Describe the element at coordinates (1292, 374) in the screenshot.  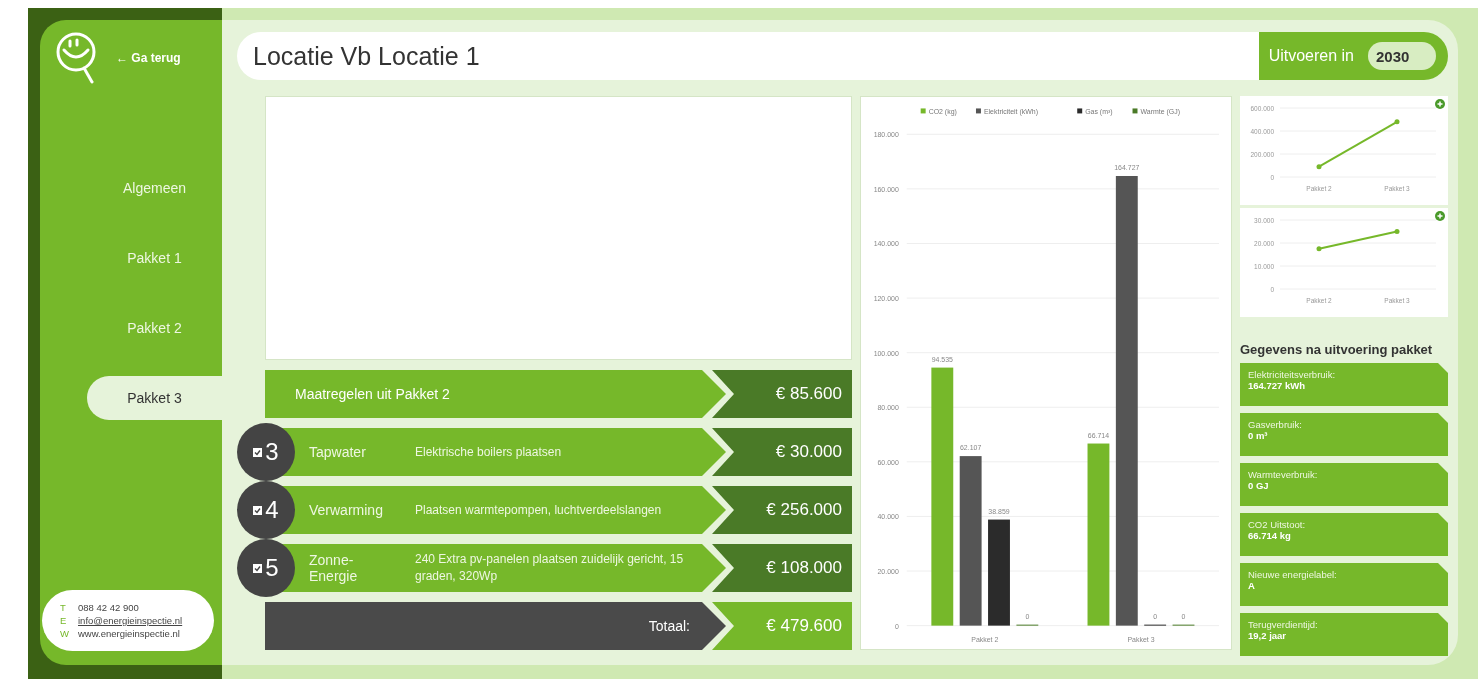
I see `result-label: Elektriciteitsverbruik:` at that location.